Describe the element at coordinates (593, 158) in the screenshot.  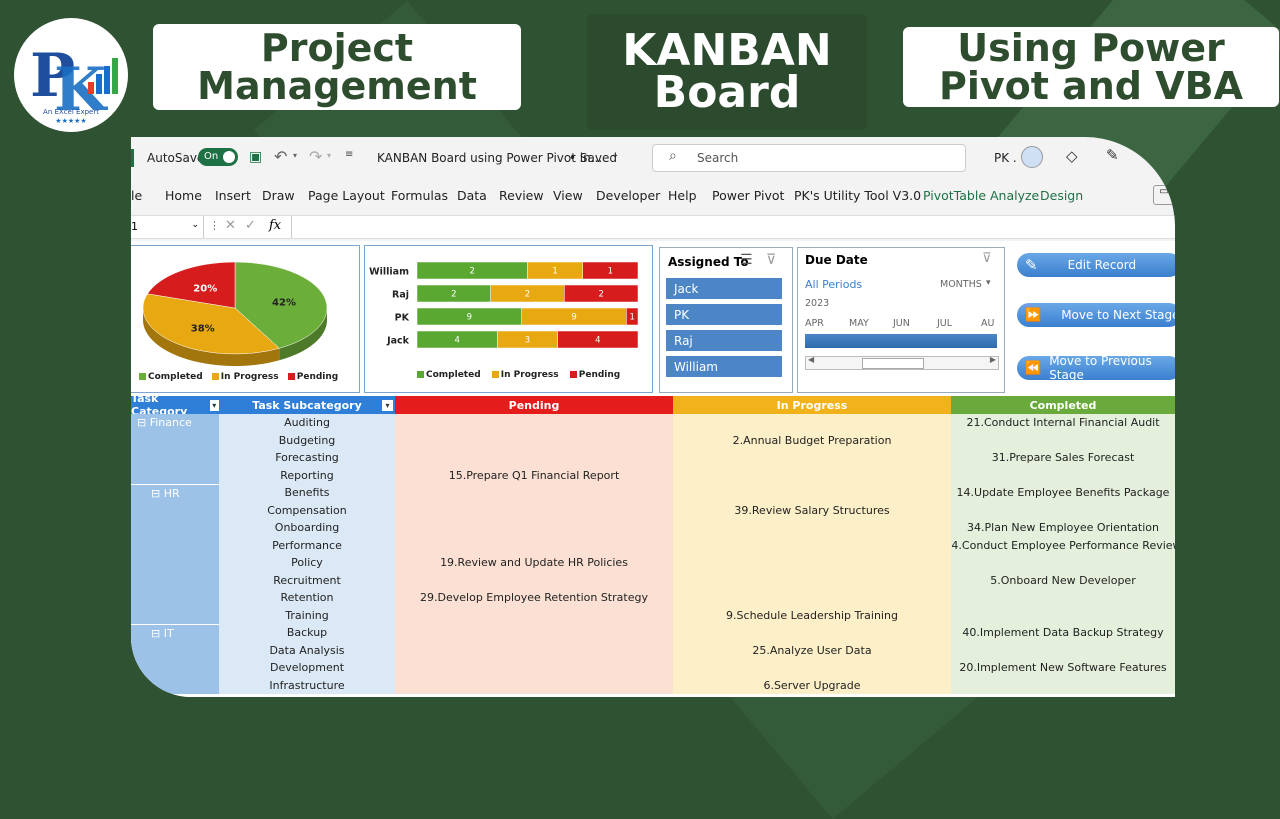
I see `saved-status: • Saved` at that location.